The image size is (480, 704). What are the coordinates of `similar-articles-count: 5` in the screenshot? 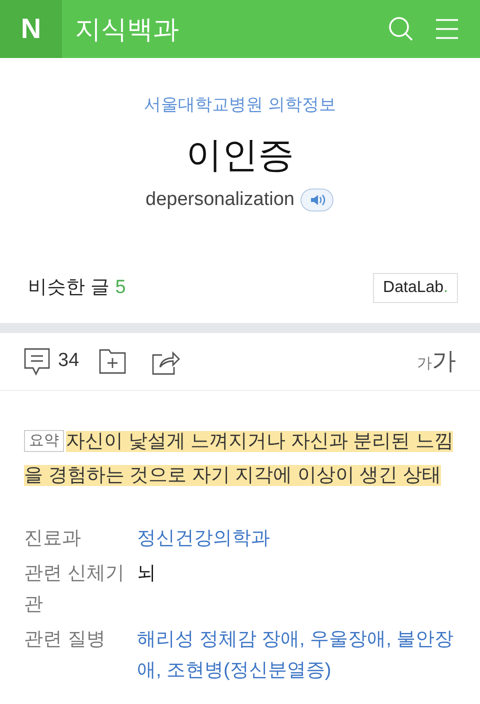 It's located at (120, 288).